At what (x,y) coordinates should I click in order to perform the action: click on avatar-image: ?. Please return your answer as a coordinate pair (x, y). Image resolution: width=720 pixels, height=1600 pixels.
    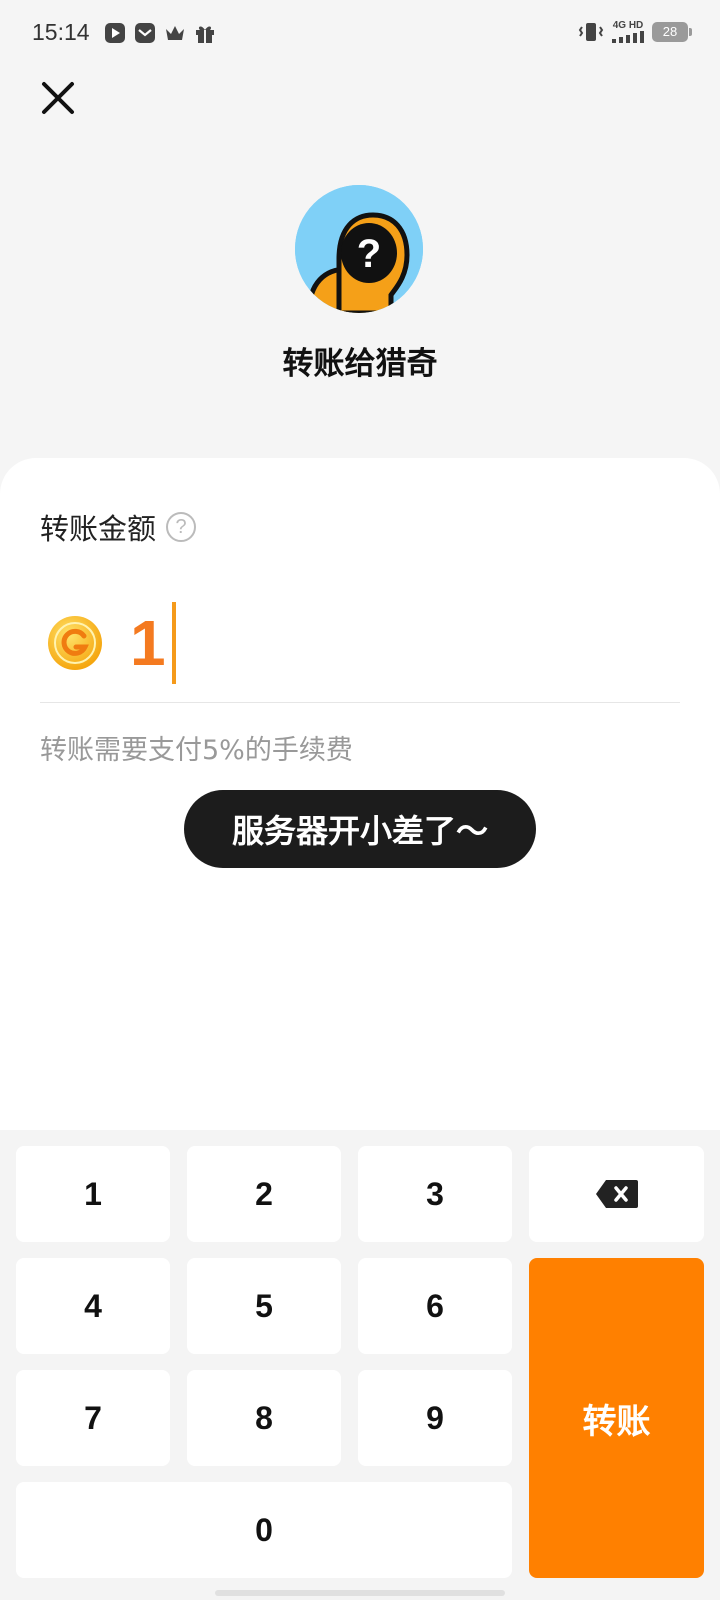
    Looking at the image, I should click on (359, 249).